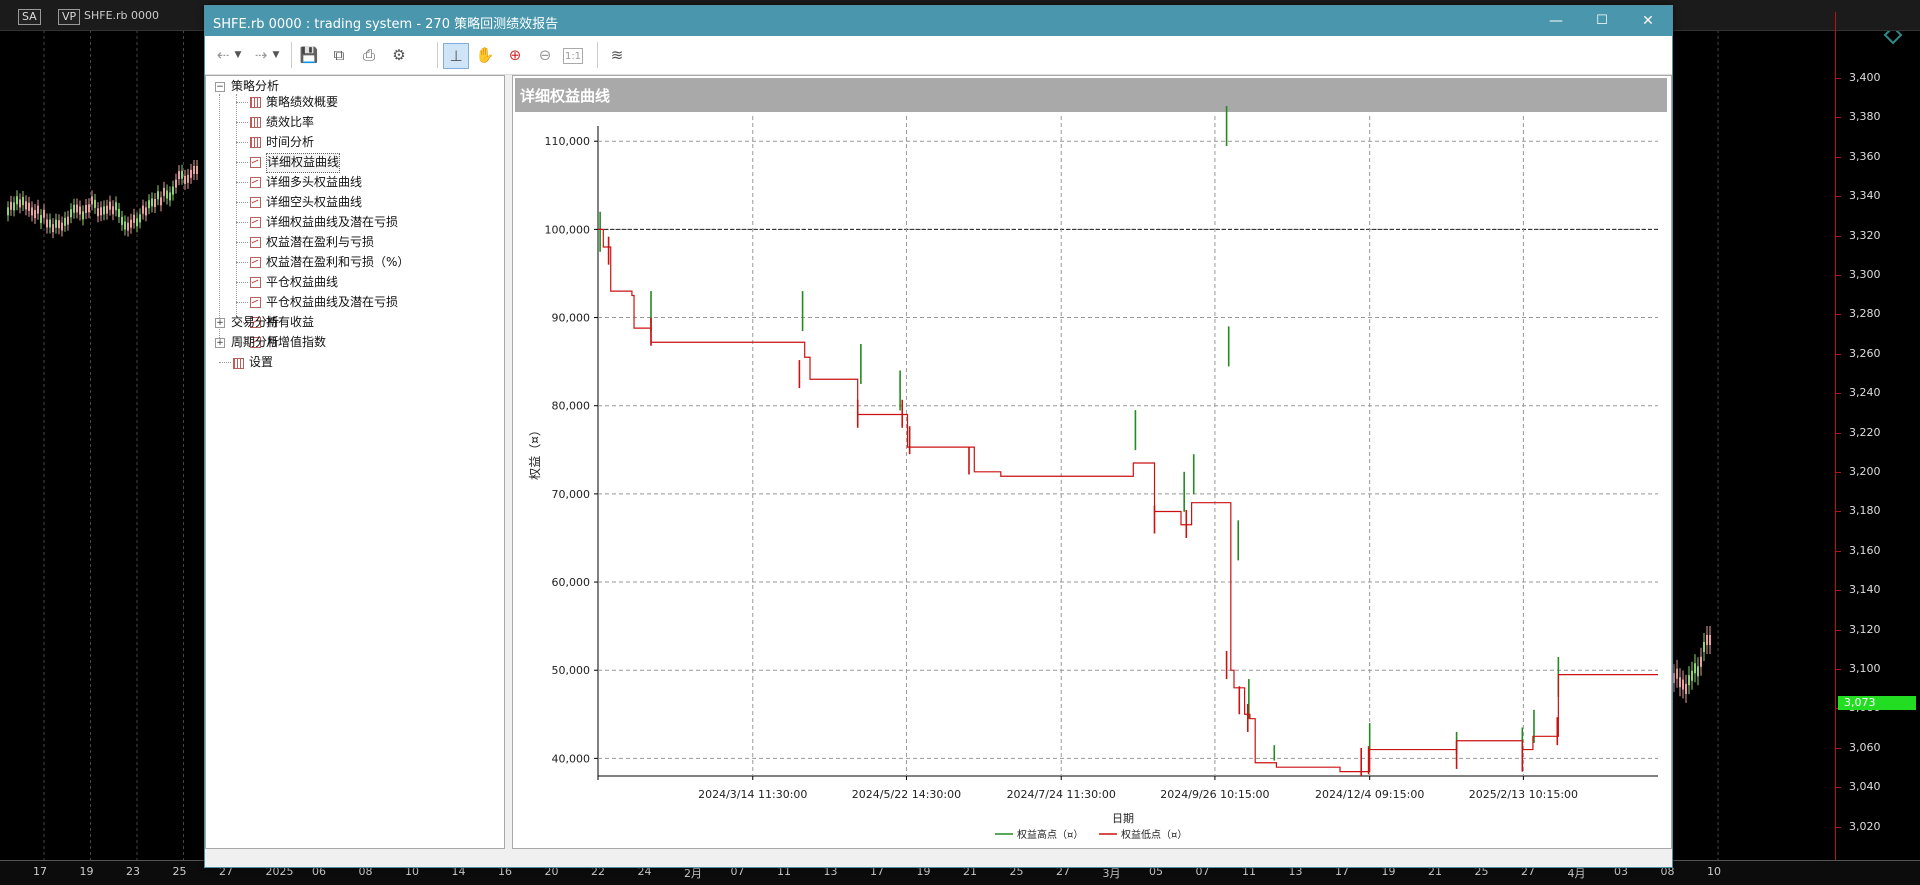 This screenshot has height=885, width=1920. What do you see at coordinates (545, 55) in the screenshot?
I see `zoom-out-icon: ⊖` at bounding box center [545, 55].